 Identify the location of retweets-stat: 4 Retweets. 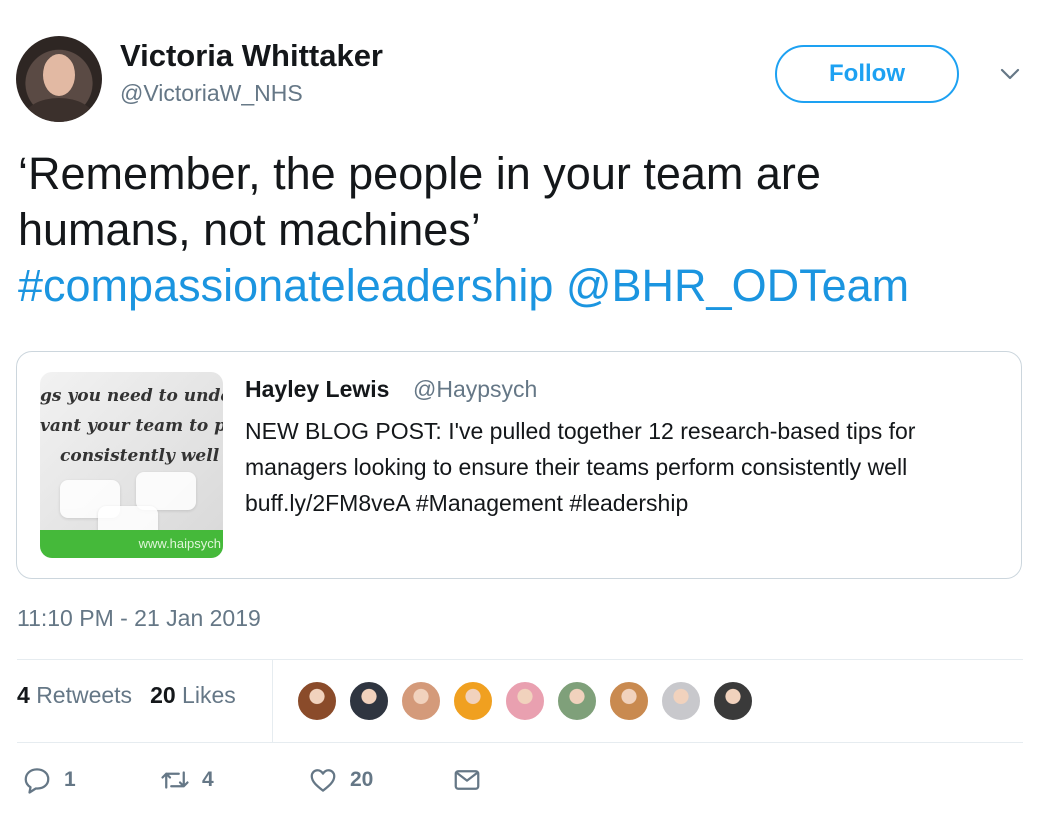
(74, 695).